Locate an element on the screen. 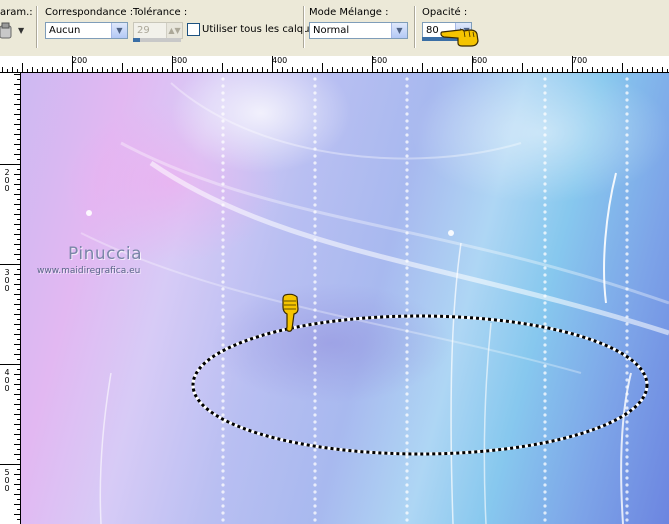 Image resolution: width=669 pixels, height=524 pixels. horizontal-ruler-ticks is located at coordinates (335, 64).